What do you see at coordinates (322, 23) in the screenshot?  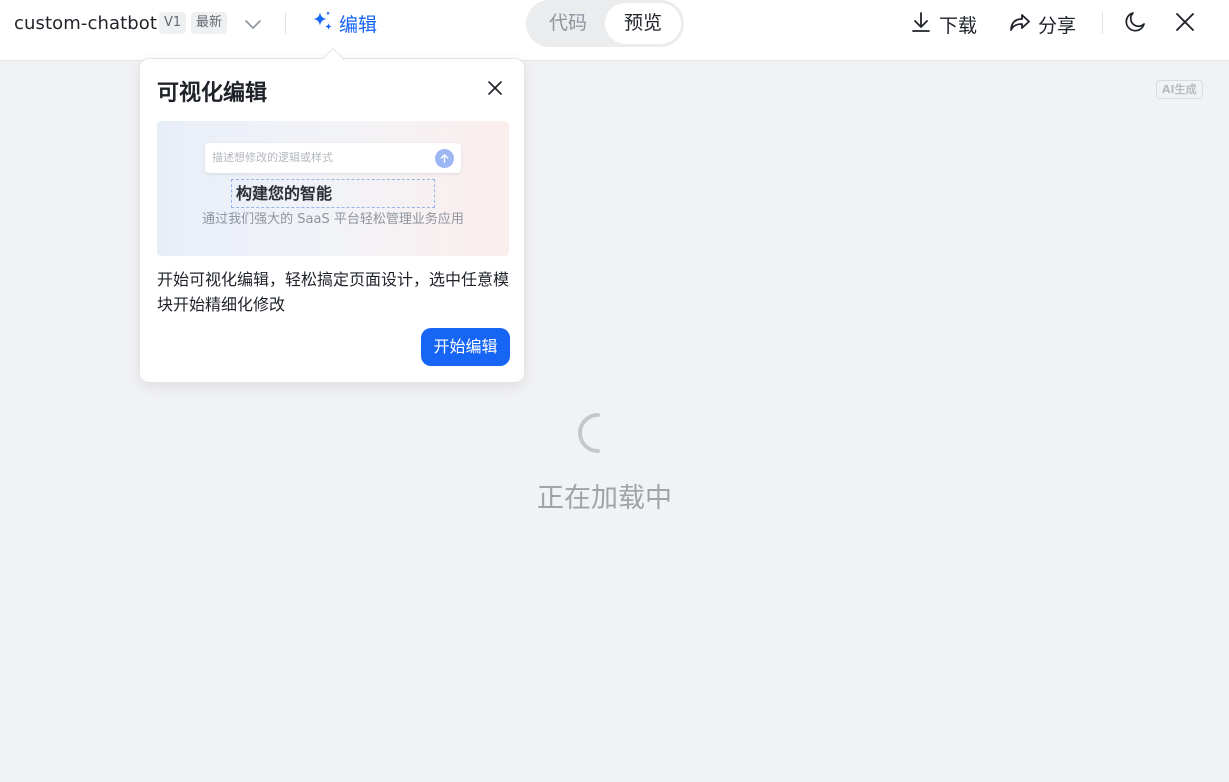 I see `sparkle-icon` at bounding box center [322, 23].